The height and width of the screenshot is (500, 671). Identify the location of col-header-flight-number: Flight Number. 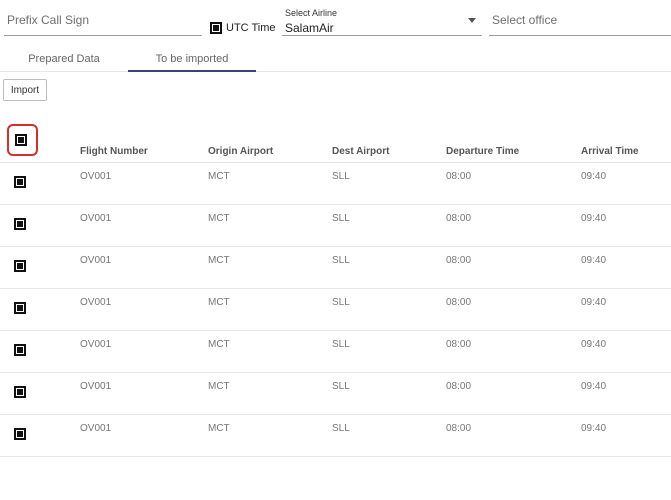
(114, 151).